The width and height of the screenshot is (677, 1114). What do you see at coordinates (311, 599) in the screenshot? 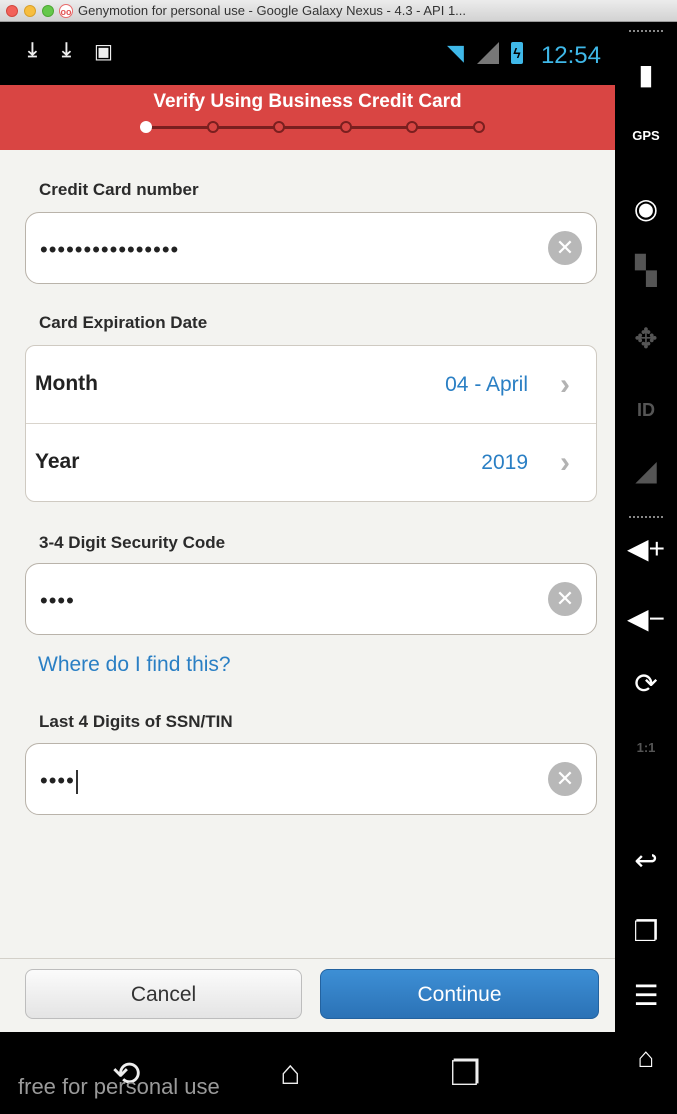
I see `security-code-field: •••• ✕` at bounding box center [311, 599].